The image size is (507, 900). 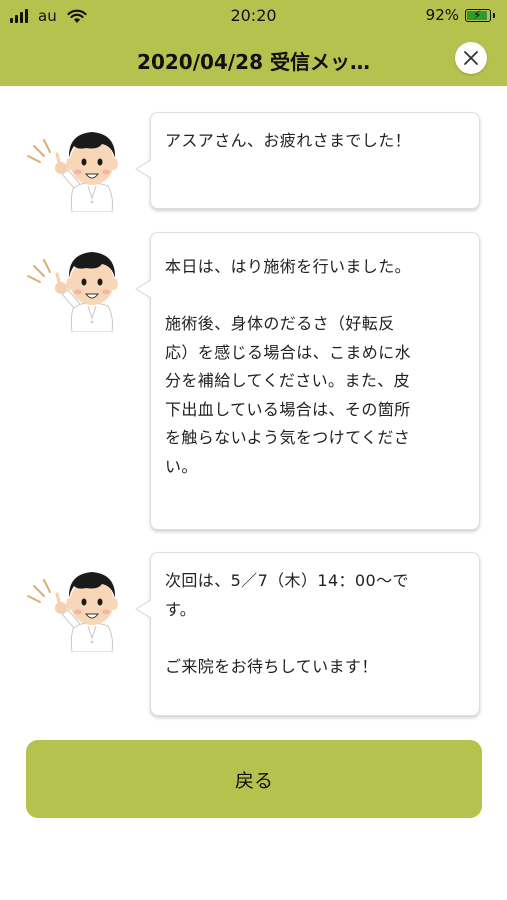 I want to click on battery-nub, so click(x=494, y=15).